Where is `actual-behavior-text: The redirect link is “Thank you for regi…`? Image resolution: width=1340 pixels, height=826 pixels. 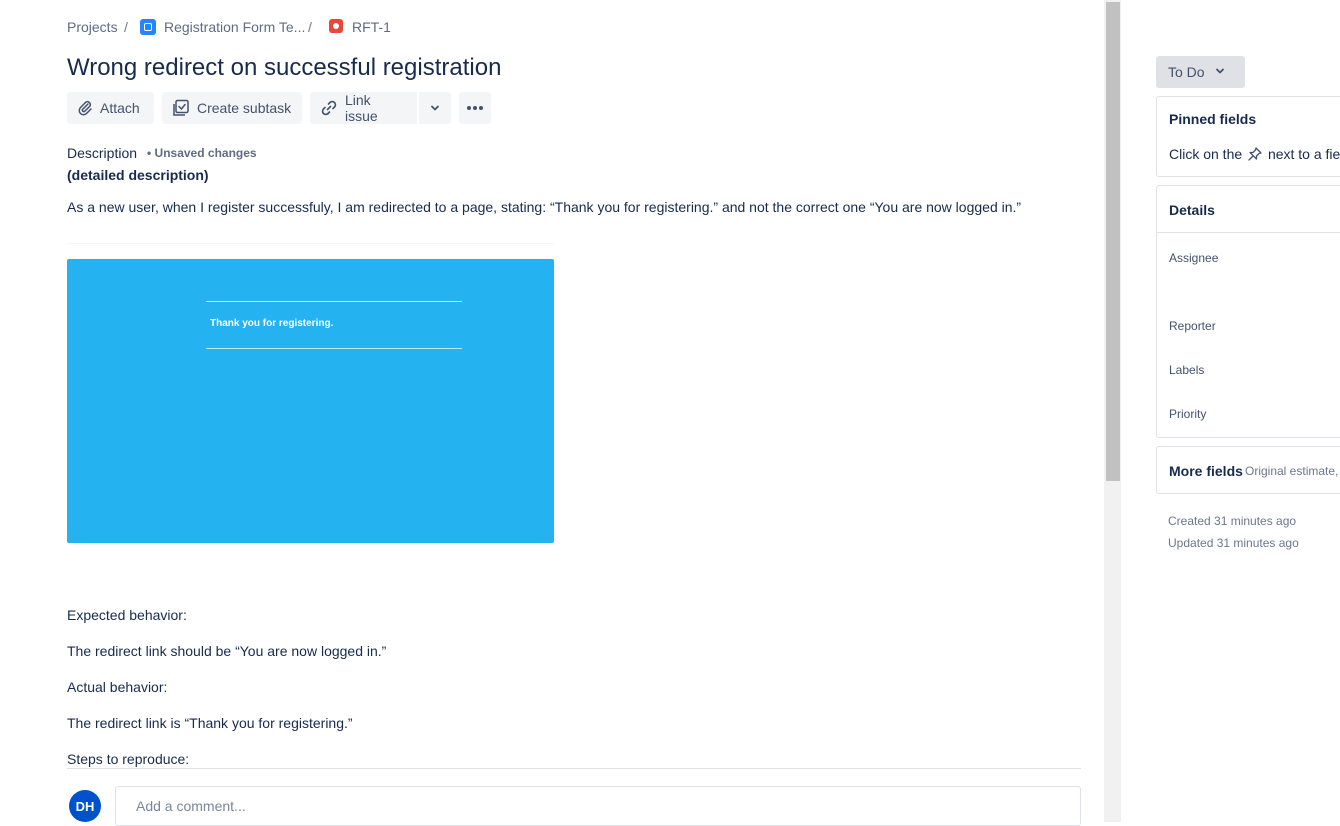
actual-behavior-text: The redirect link is “Thank you for regi… is located at coordinates (210, 723).